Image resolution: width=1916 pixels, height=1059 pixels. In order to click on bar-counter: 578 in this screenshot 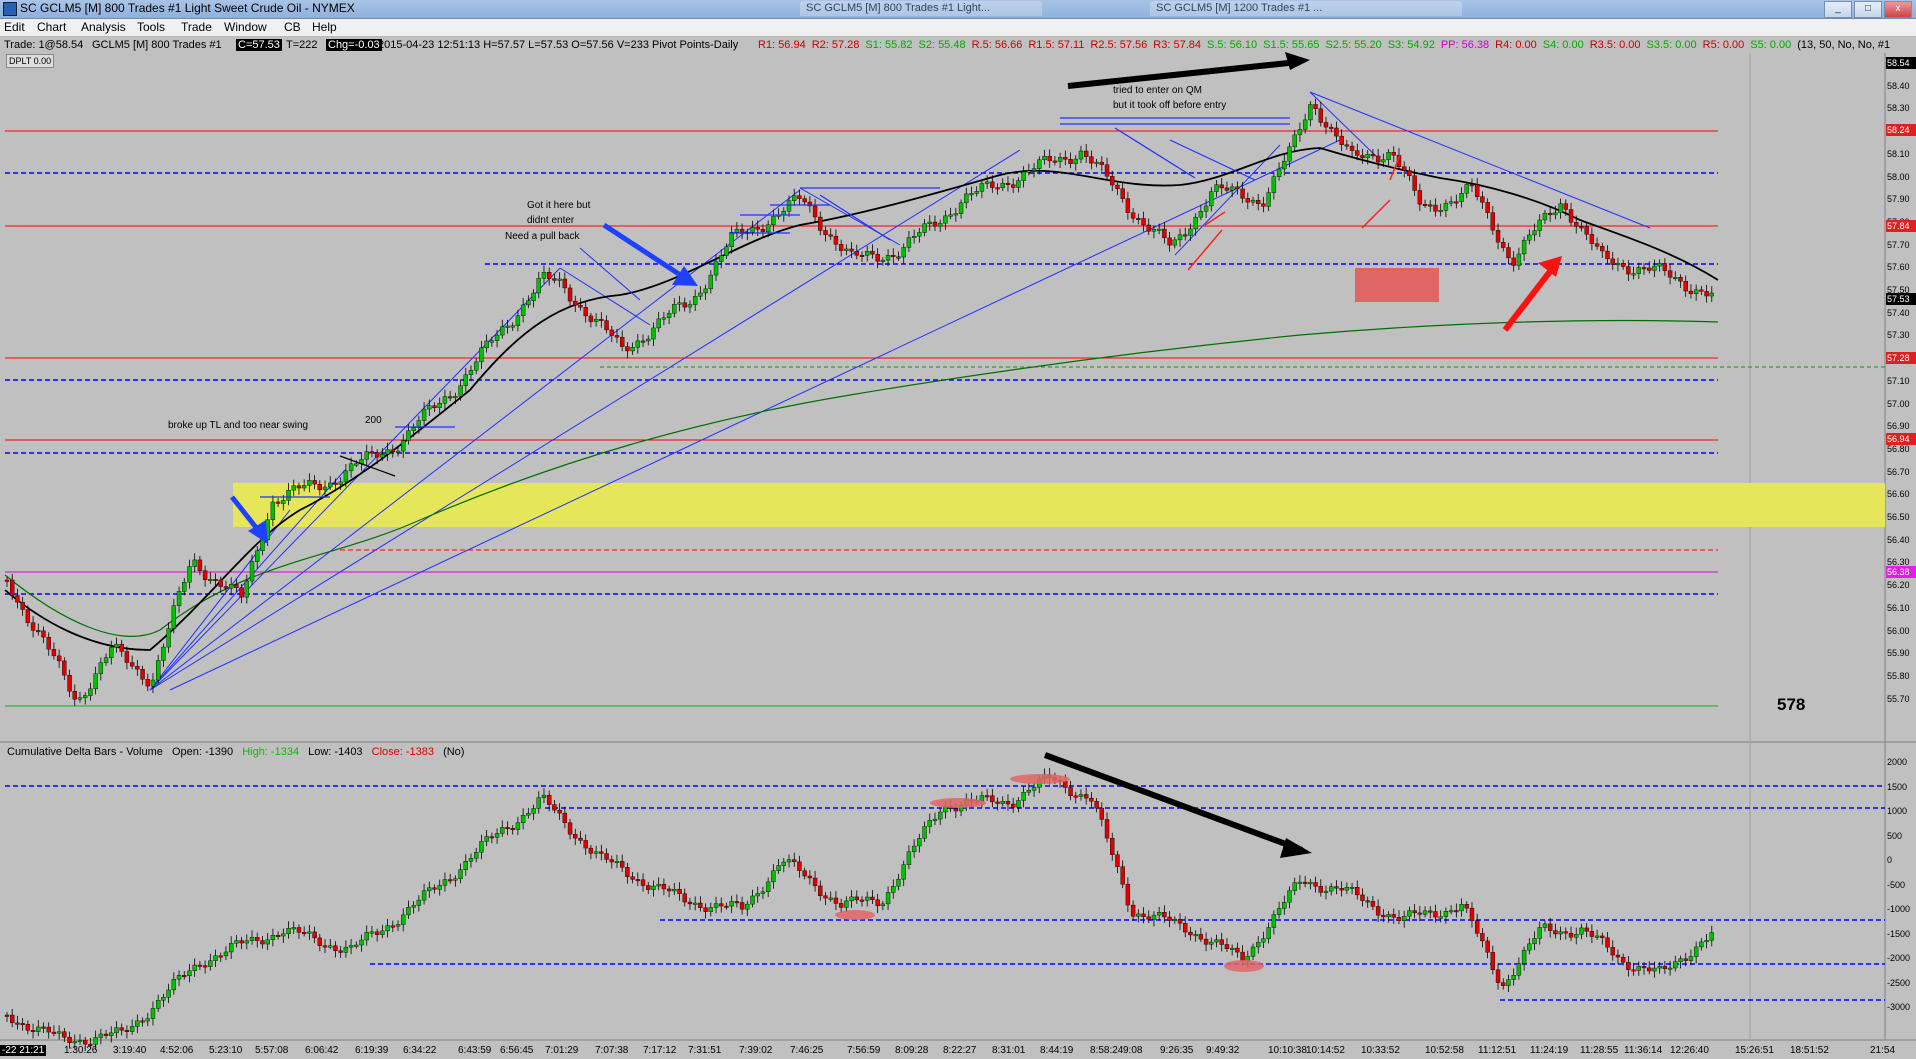, I will do `click(1791, 704)`.